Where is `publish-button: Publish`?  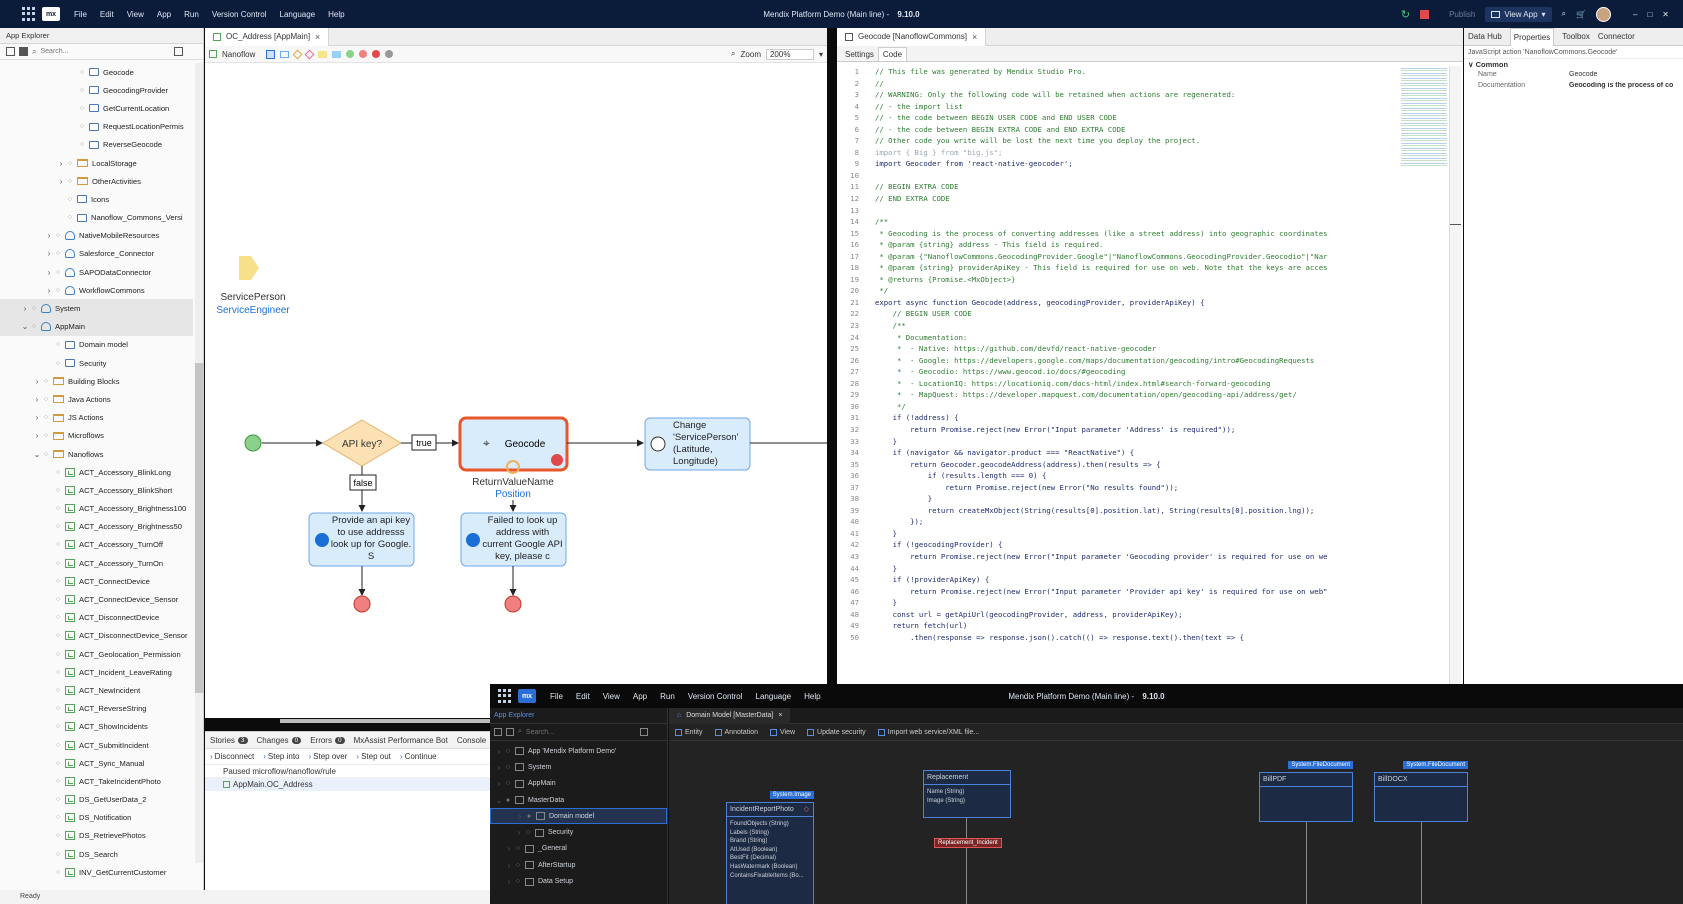 publish-button: Publish is located at coordinates (1462, 14).